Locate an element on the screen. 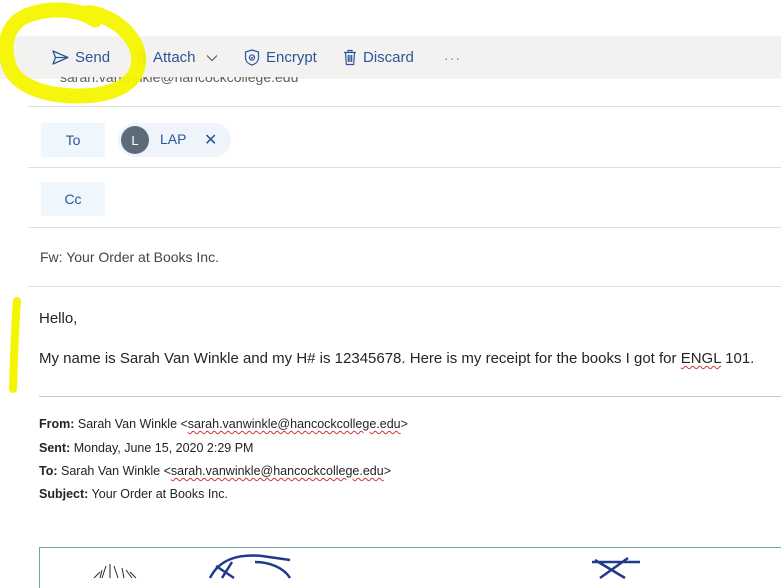 The width and height of the screenshot is (781, 588). send-button: Send is located at coordinates (81, 57).